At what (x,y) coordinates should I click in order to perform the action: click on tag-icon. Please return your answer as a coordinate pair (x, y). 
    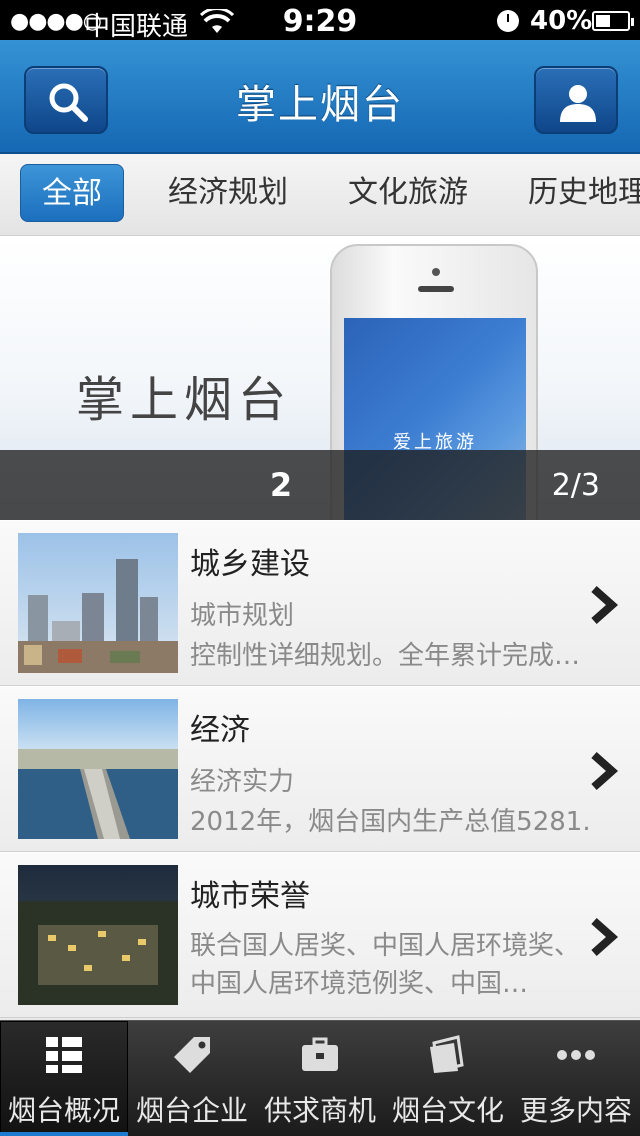
    Looking at the image, I should click on (192, 1055).